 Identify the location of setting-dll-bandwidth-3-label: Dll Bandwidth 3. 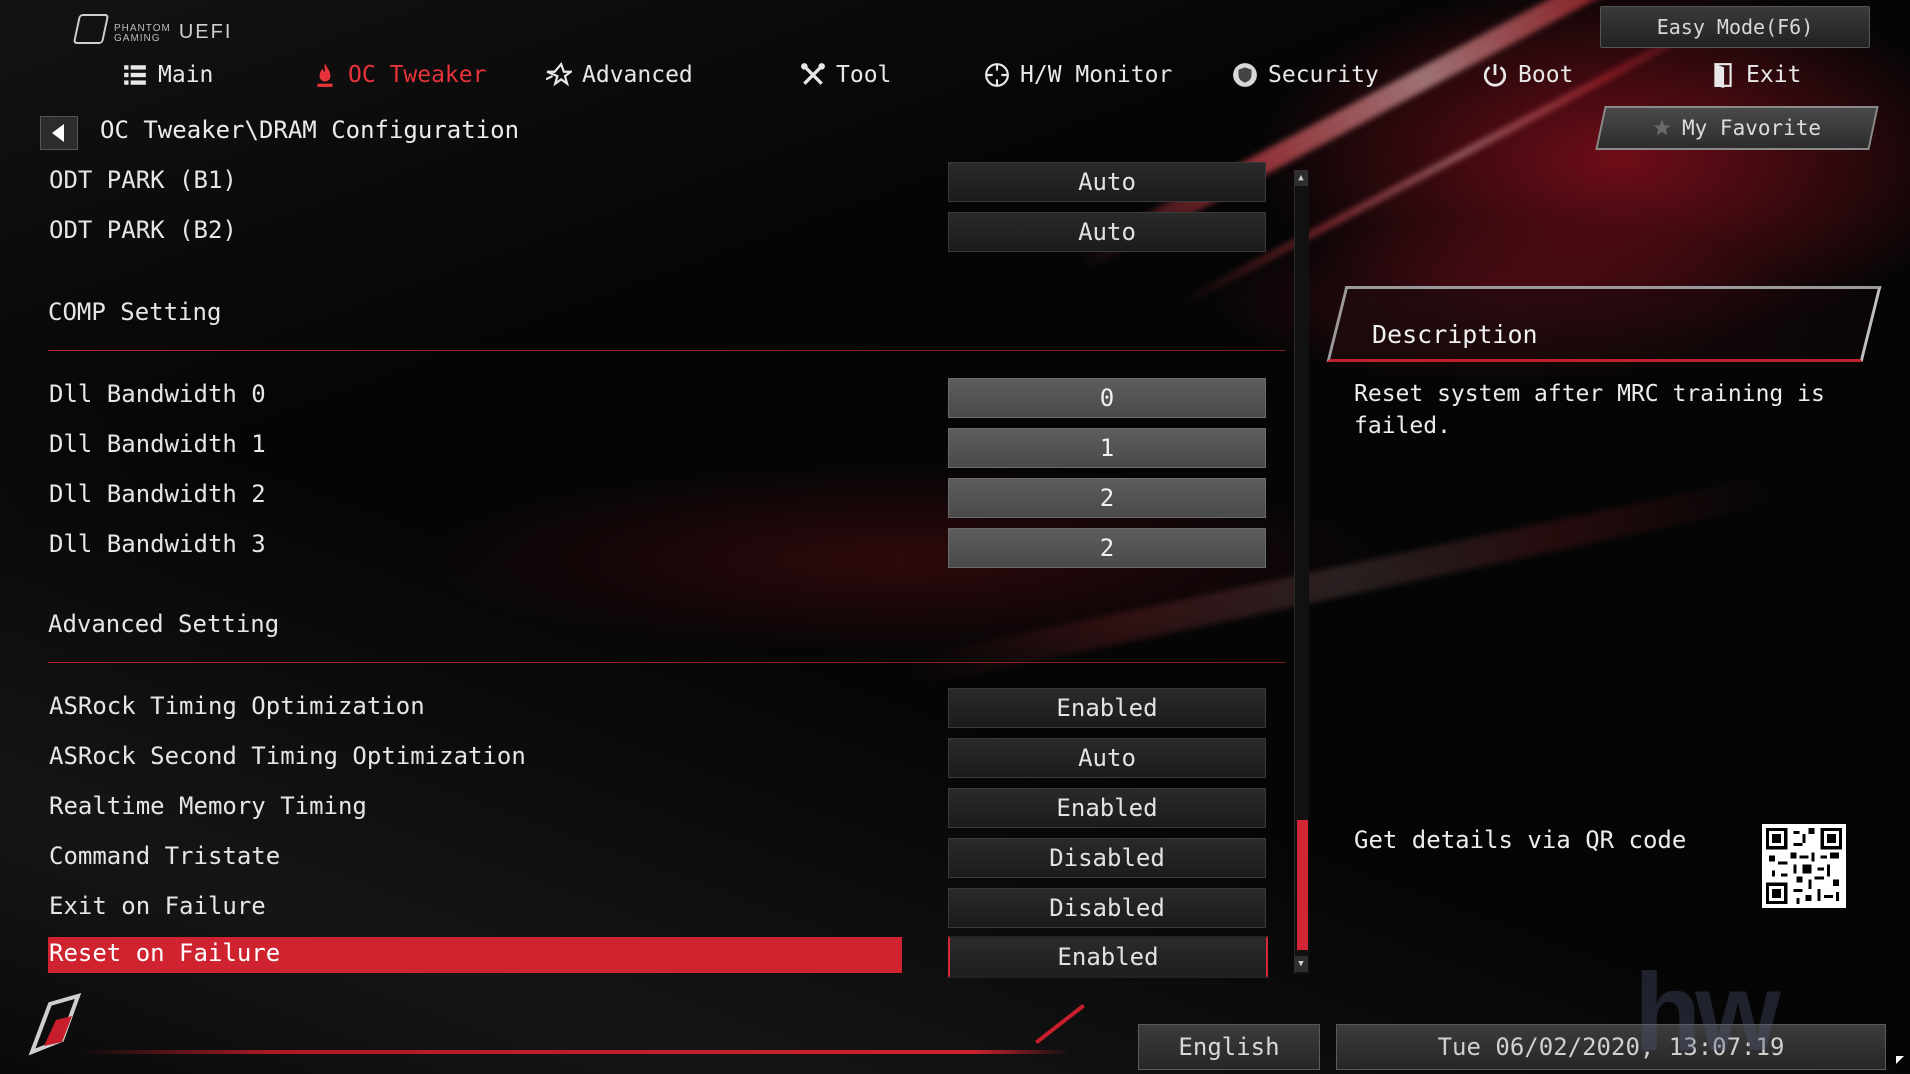
(157, 544).